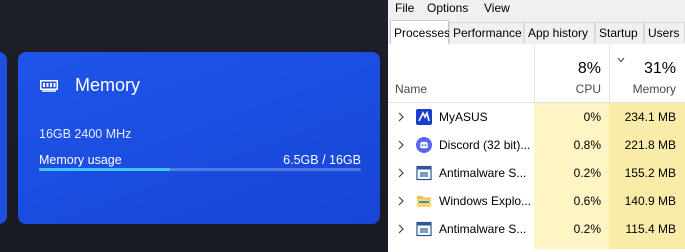  What do you see at coordinates (85, 134) in the screenshot?
I see `memory-spec: 16GB 2400 MHz` at bounding box center [85, 134].